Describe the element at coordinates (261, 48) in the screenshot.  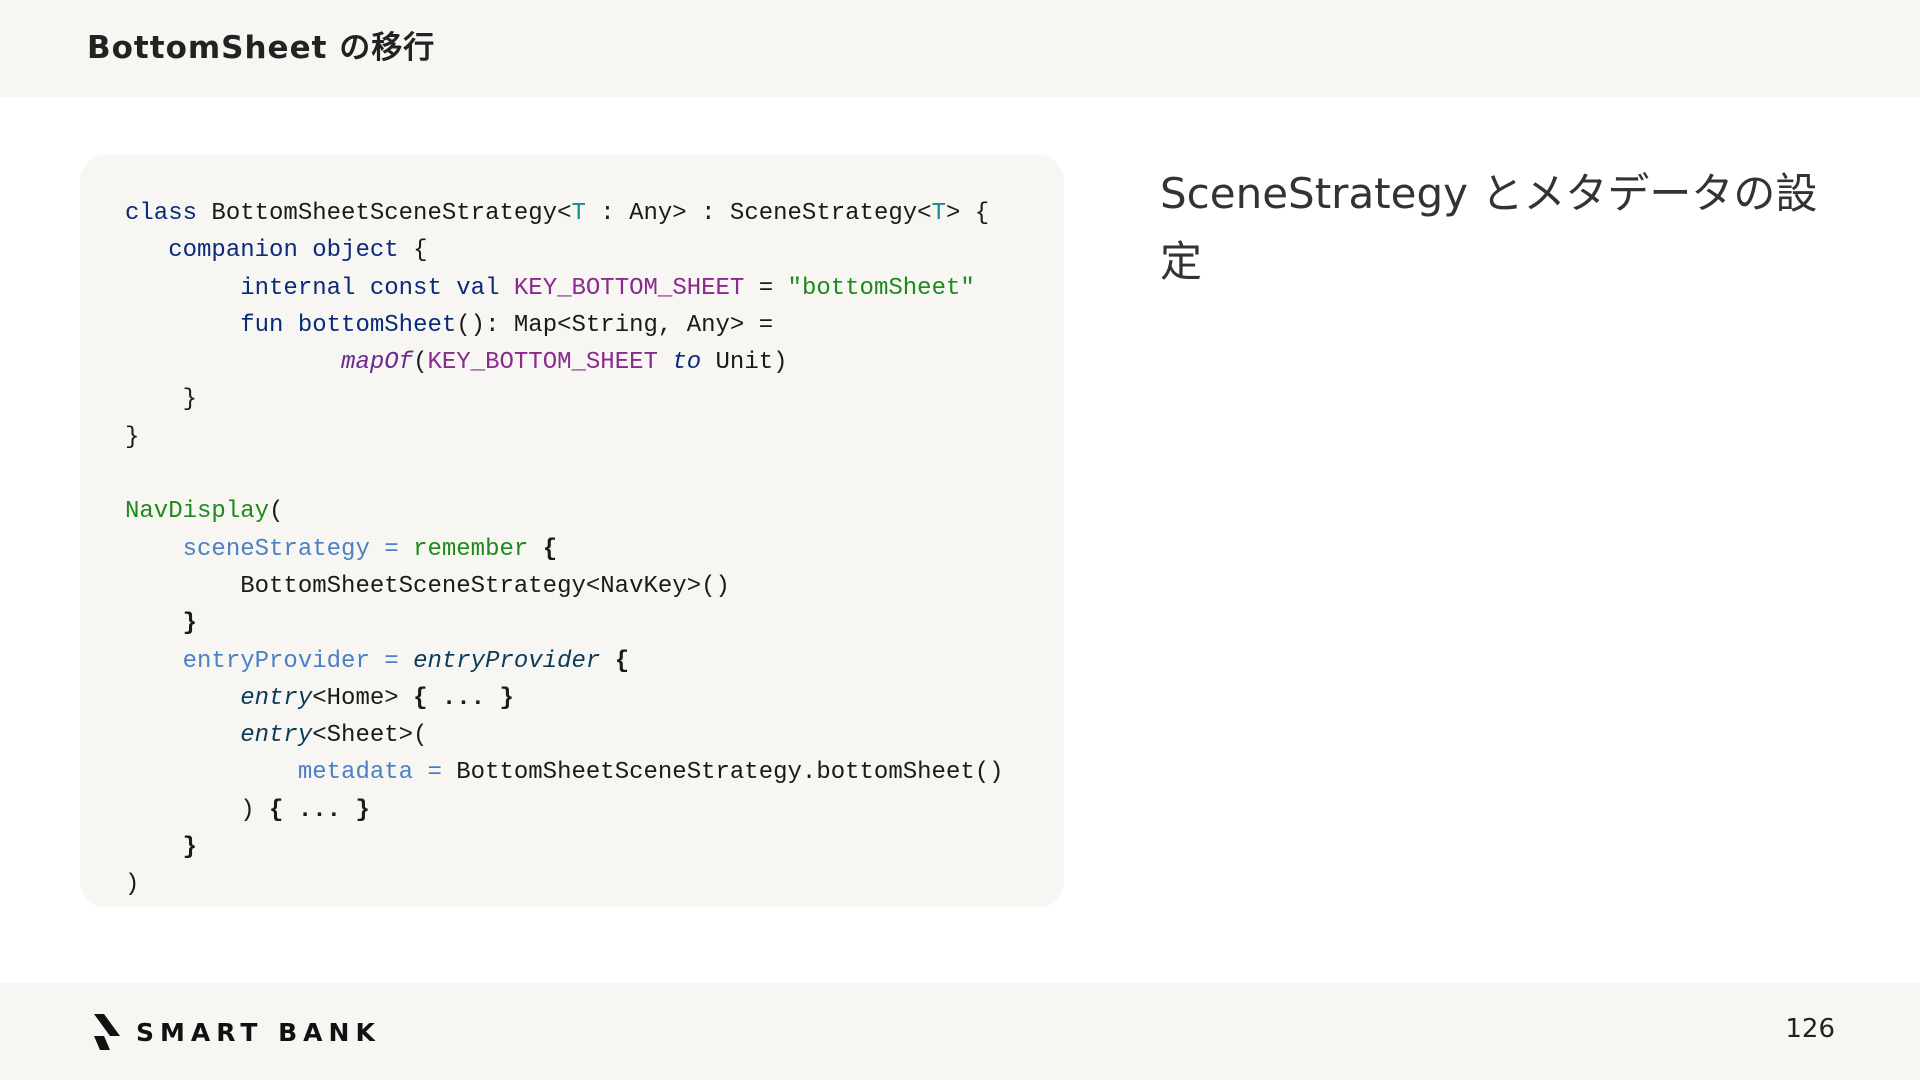
I see `slide-title: BottomSheet の移行` at that location.